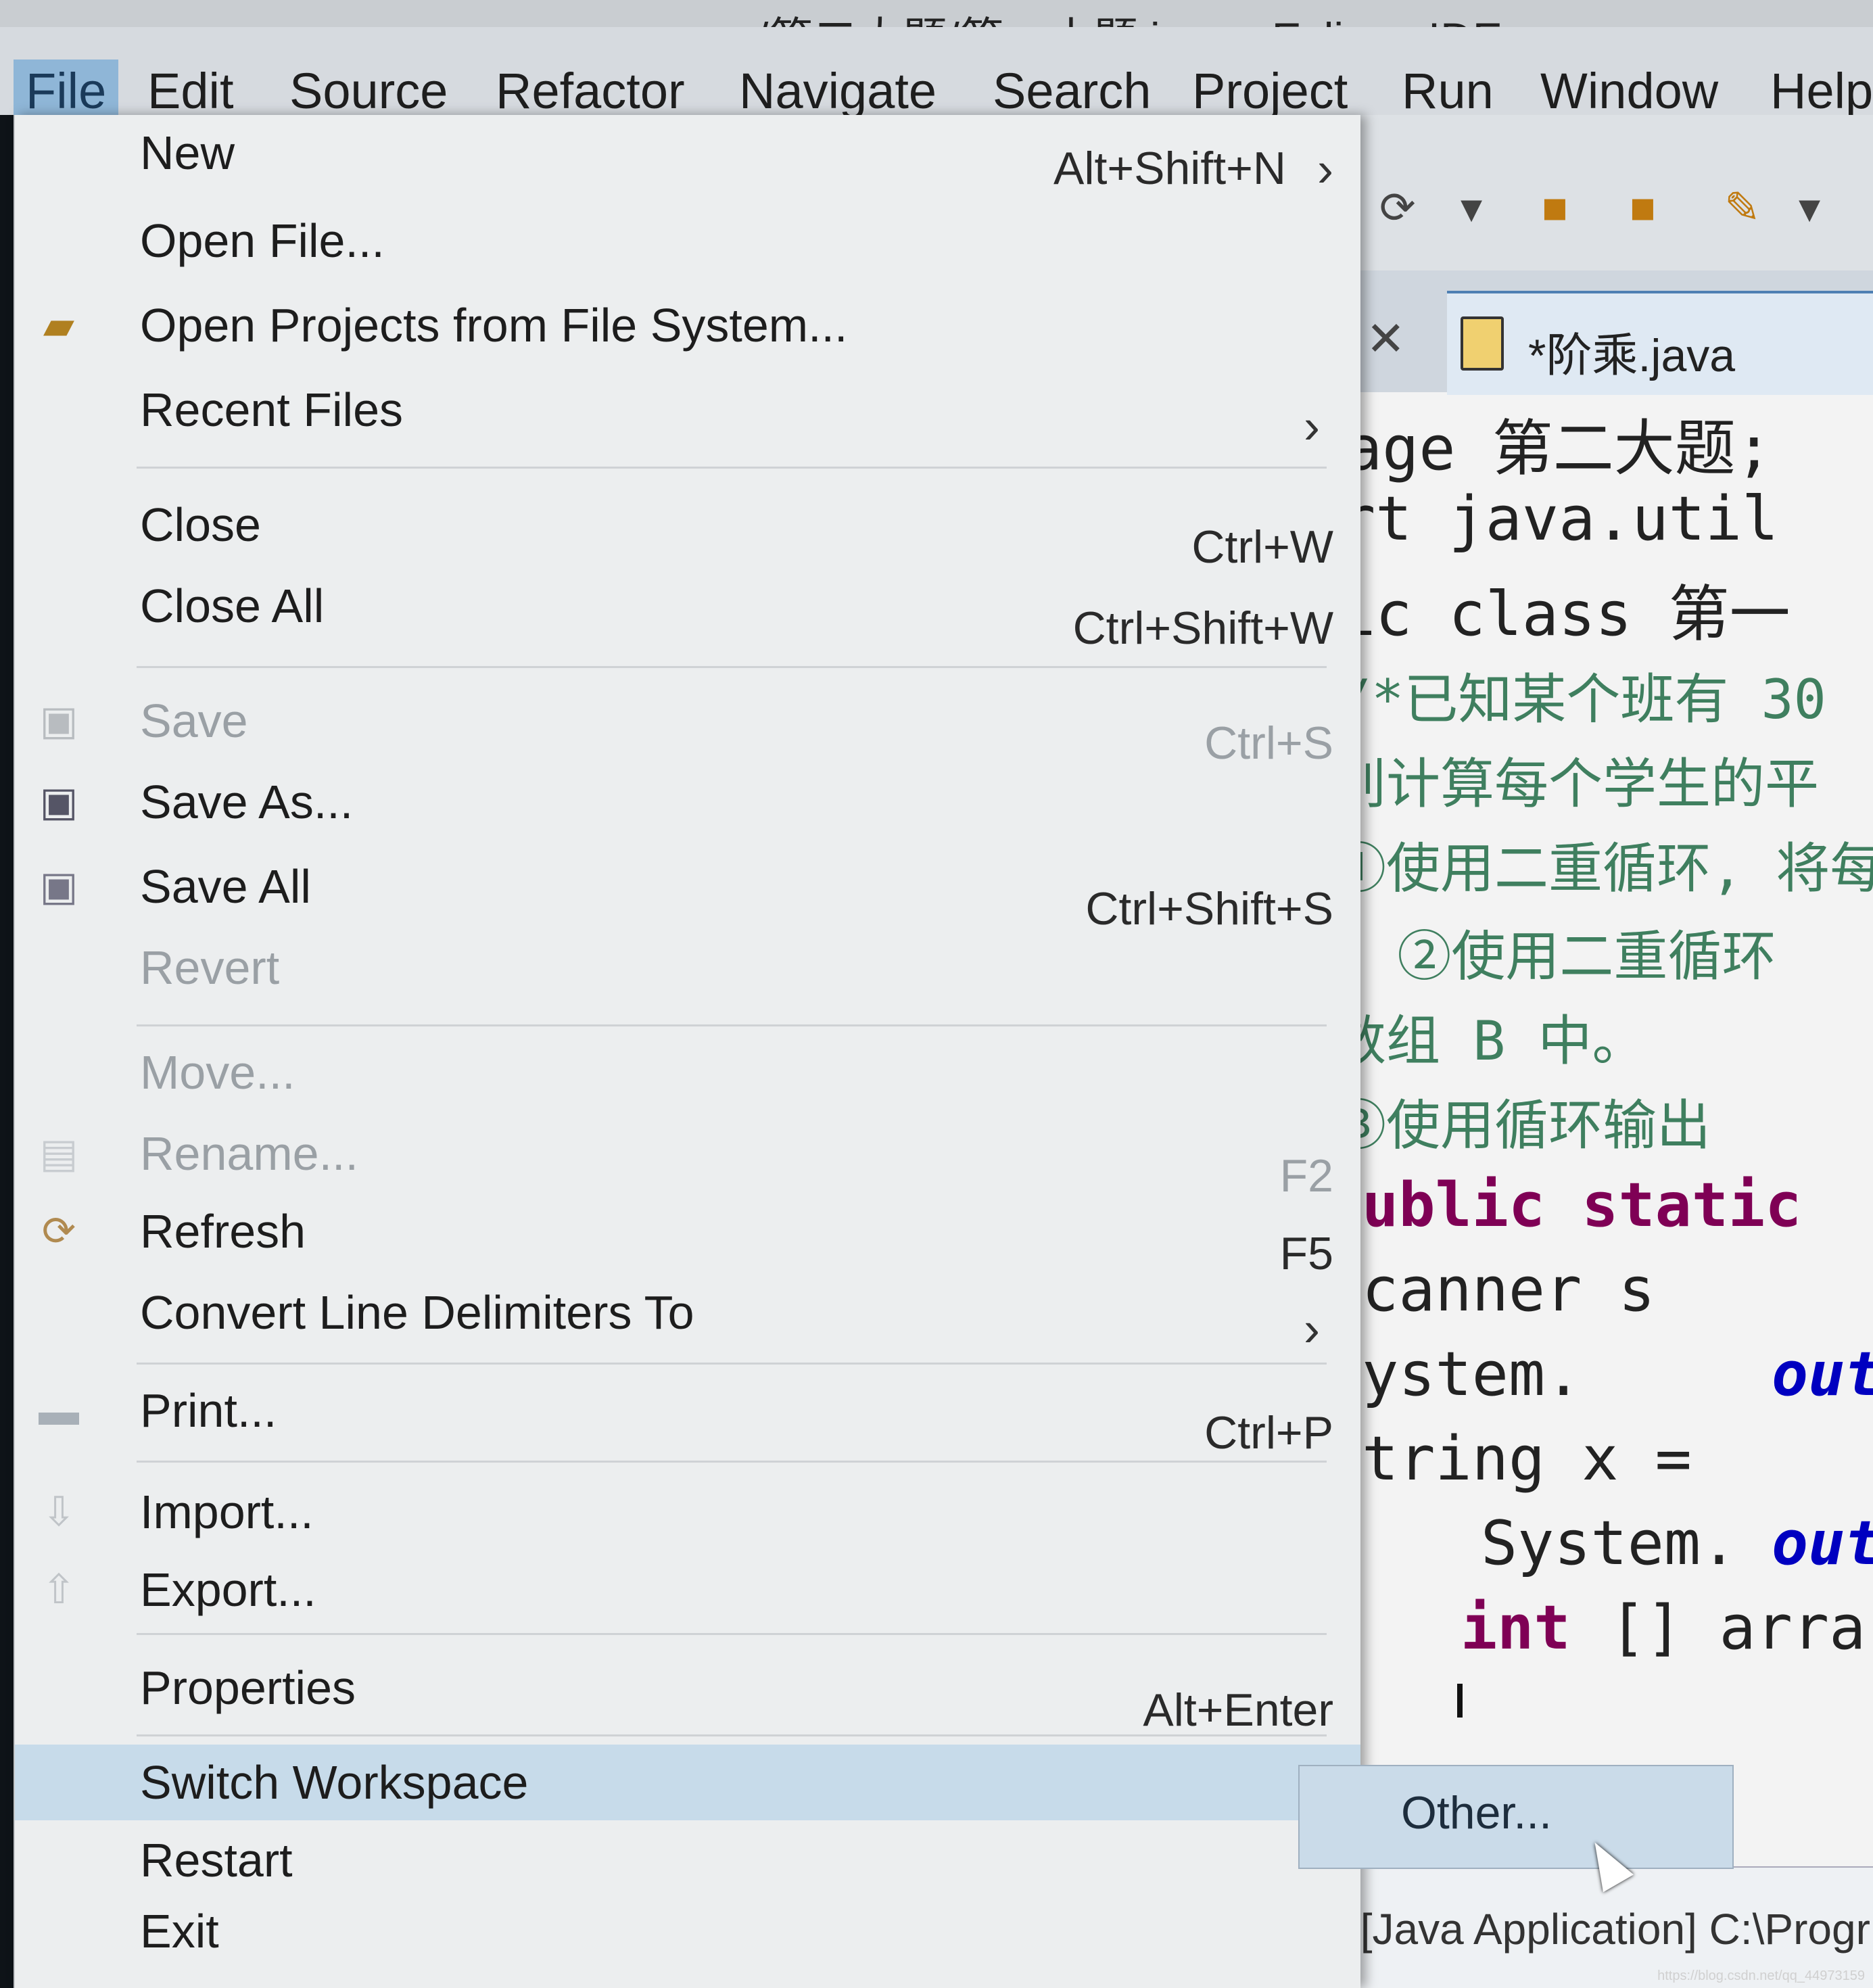 The height and width of the screenshot is (1988, 1873). Describe the element at coordinates (190, 91) in the screenshot. I see `menu-edit: Edit` at that location.